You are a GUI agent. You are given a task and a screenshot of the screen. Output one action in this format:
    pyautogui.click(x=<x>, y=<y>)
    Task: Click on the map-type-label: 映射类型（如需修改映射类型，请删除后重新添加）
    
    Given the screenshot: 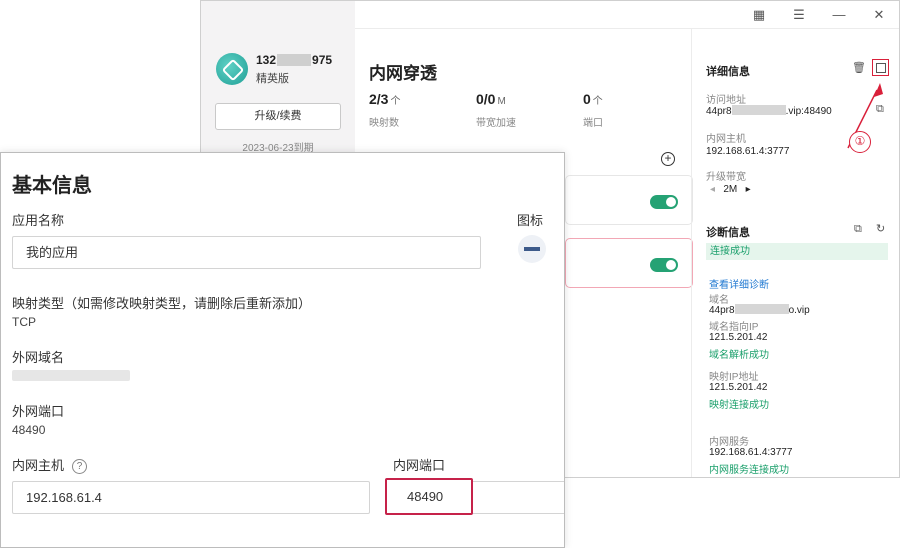 What is the action you would take?
    pyautogui.click(x=162, y=303)
    